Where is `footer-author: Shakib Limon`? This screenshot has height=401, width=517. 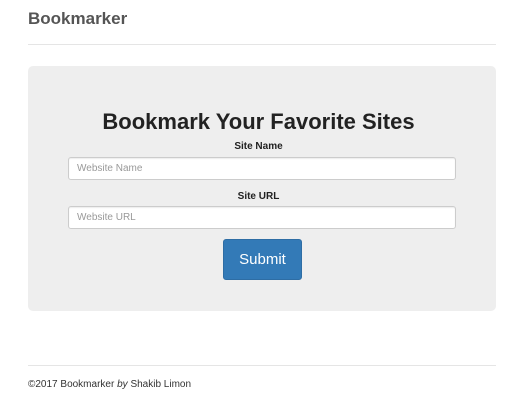
footer-author: Shakib Limon is located at coordinates (161, 384).